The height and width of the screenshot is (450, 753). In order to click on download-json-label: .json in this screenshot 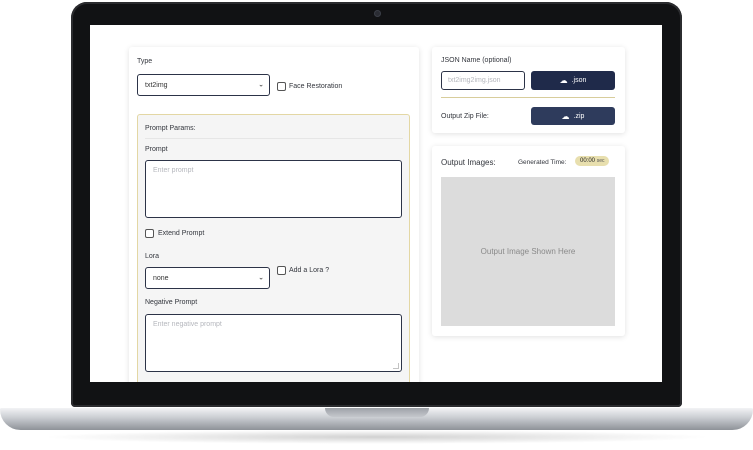, I will do `click(579, 80)`.